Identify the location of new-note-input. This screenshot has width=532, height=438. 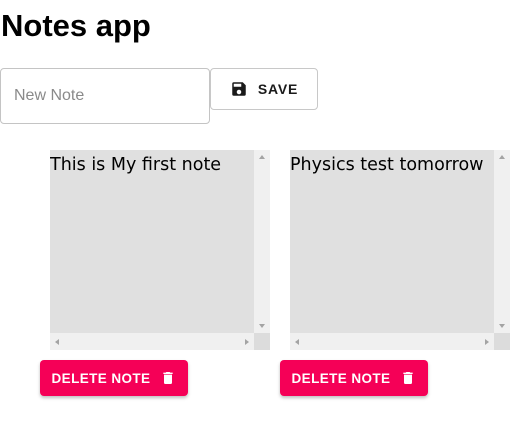
(105, 96).